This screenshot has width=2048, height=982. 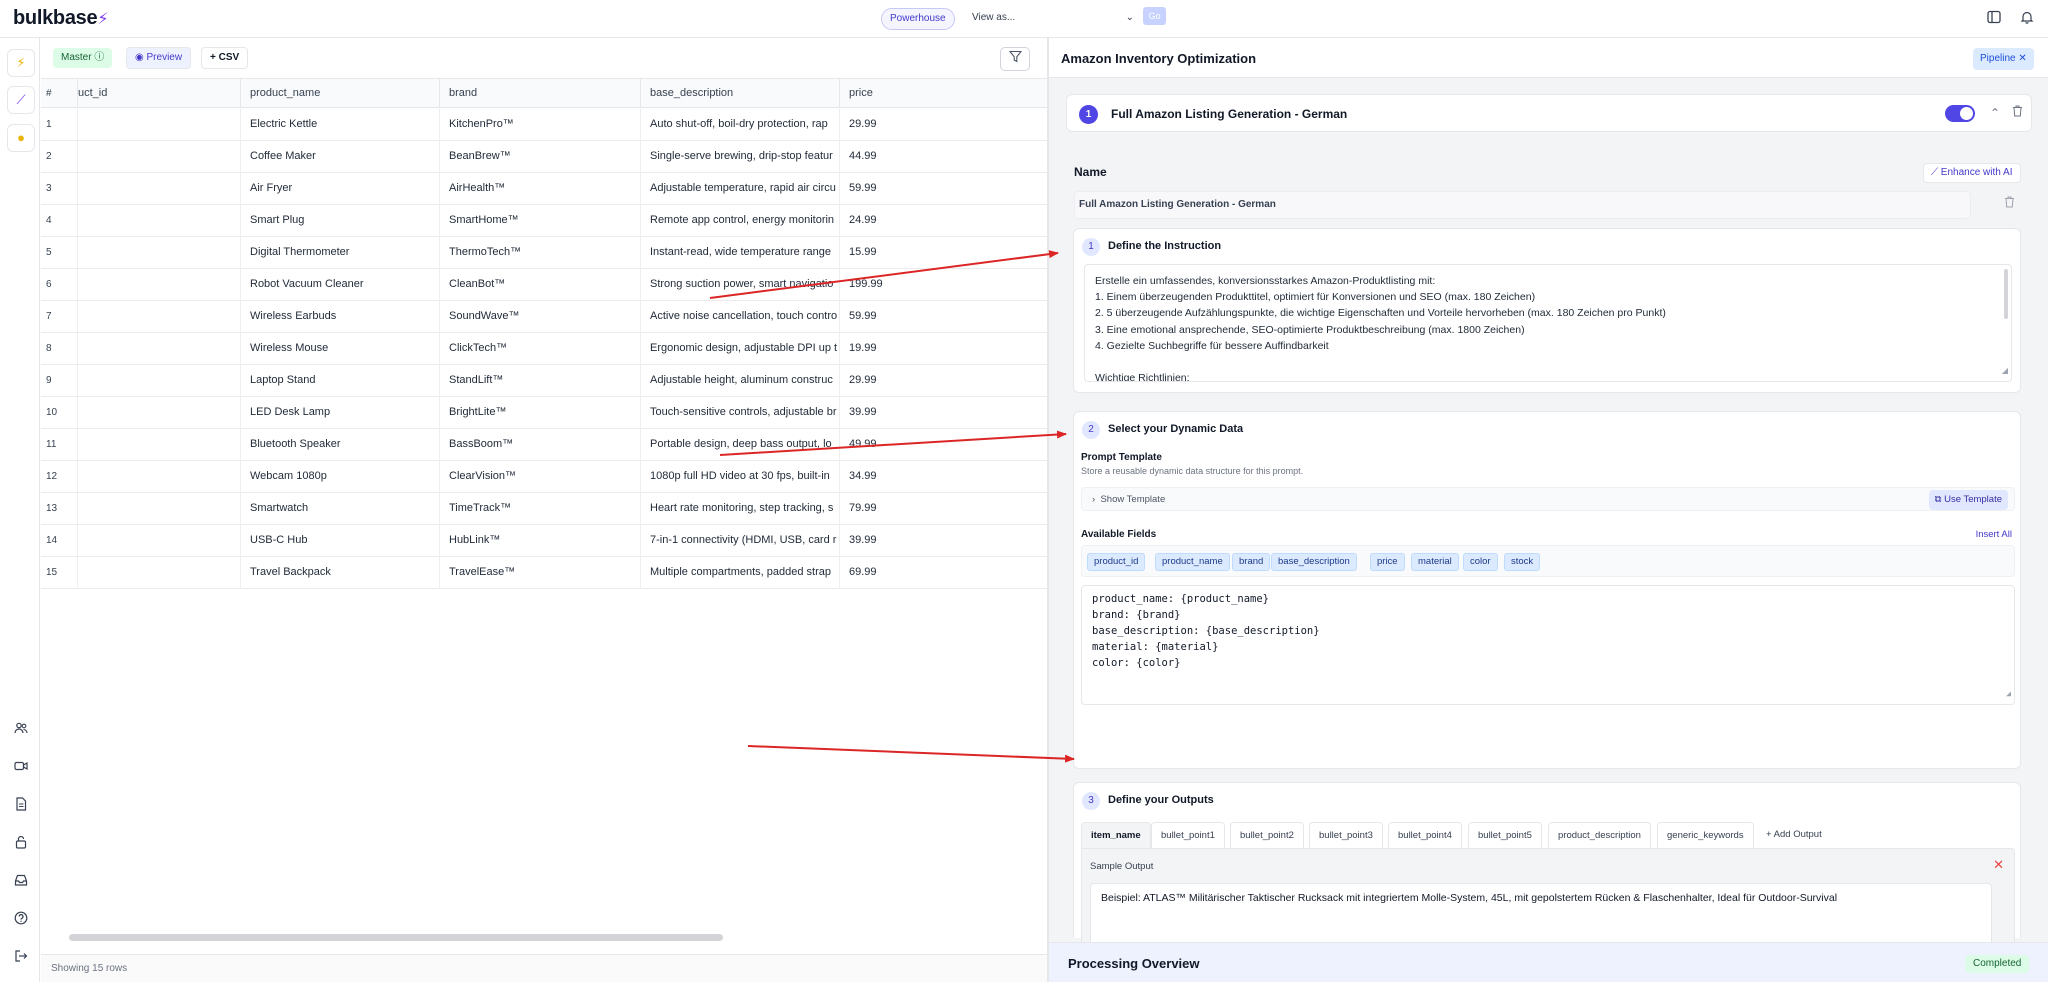 What do you see at coordinates (21, 845) in the screenshot?
I see `lock-icon` at bounding box center [21, 845].